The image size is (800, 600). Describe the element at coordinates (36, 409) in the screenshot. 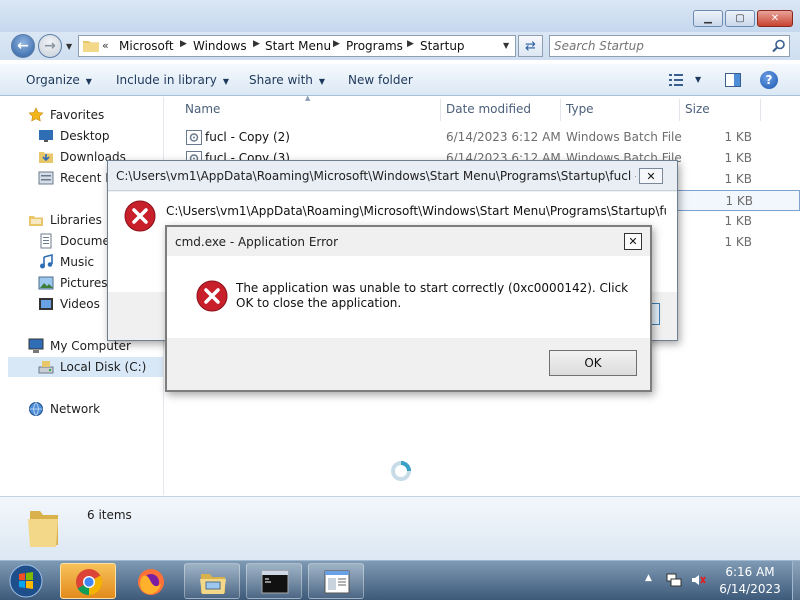

I see `network-icon` at that location.